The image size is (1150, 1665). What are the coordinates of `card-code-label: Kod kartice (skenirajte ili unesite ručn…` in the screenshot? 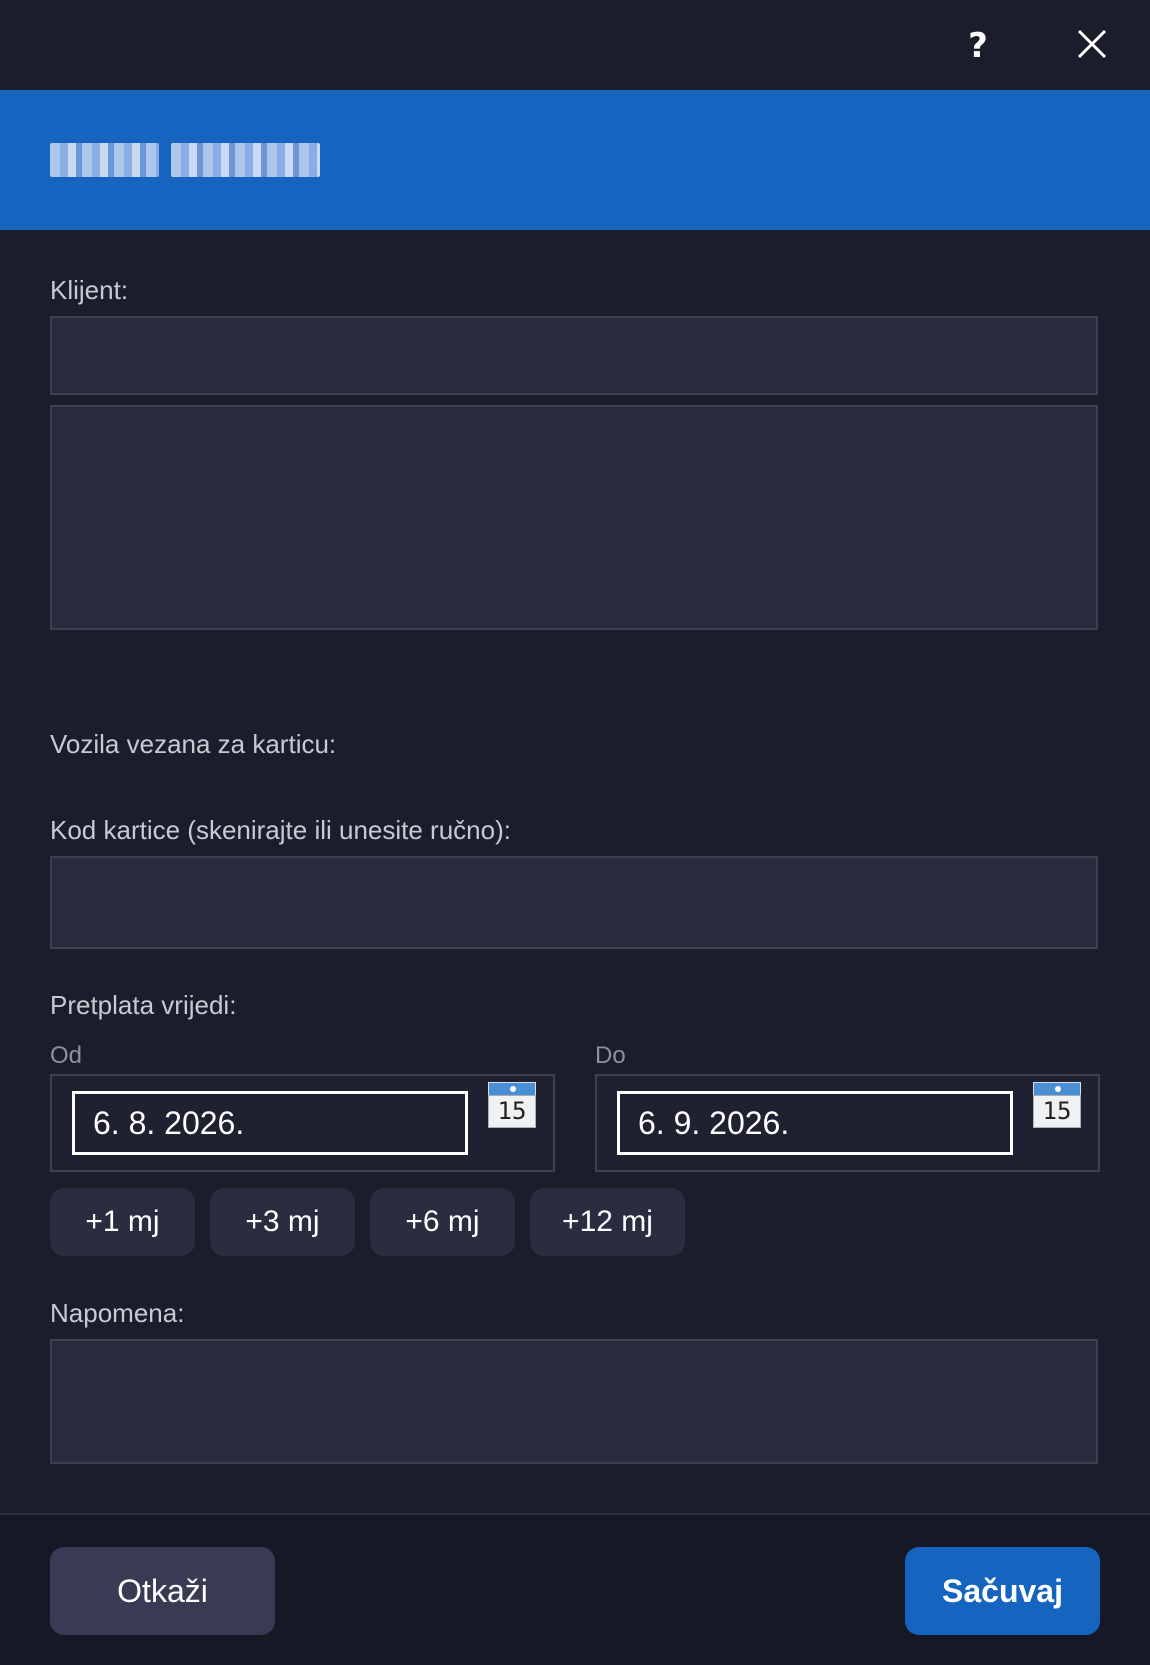 It's located at (280, 830).